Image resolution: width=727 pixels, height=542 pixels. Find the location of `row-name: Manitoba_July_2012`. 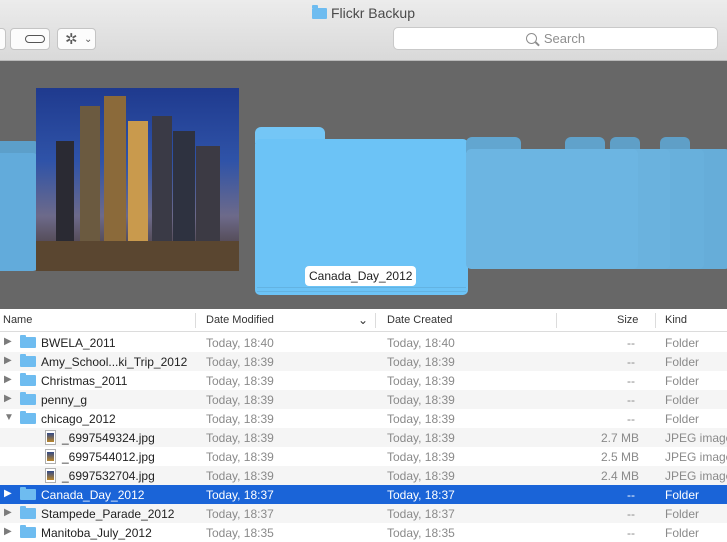

row-name: Manitoba_July_2012 is located at coordinates (96, 533).